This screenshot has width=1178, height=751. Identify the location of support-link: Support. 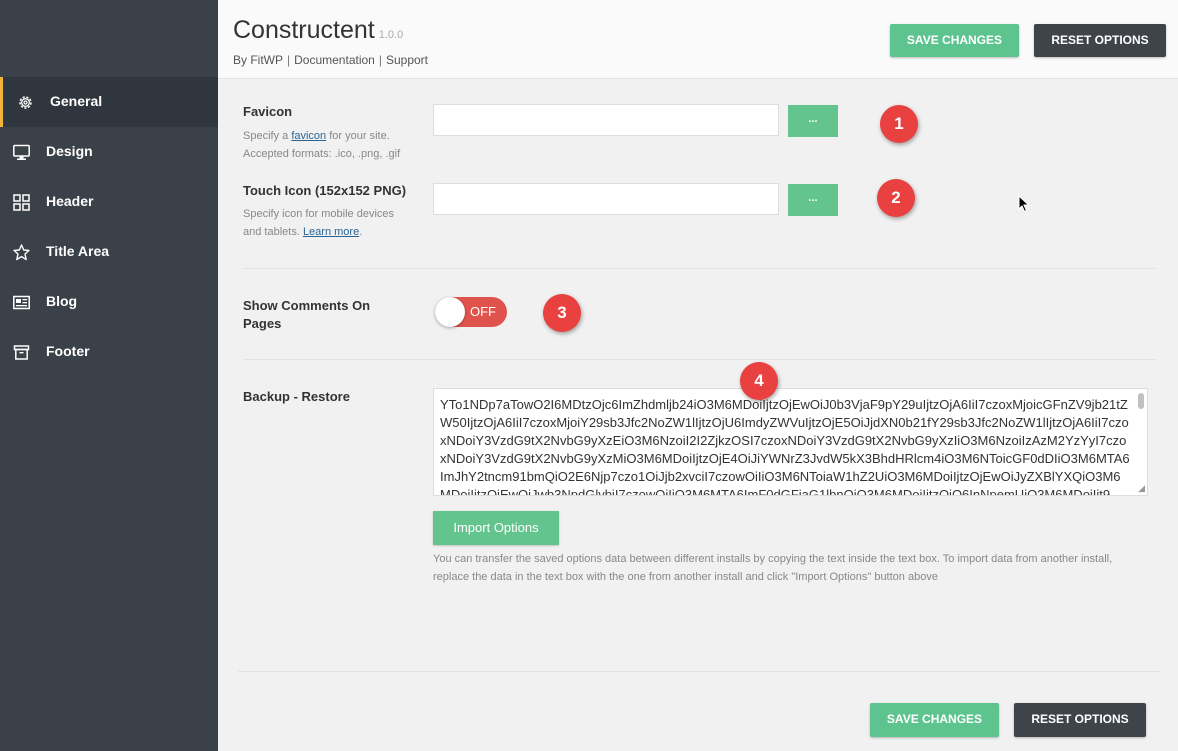
(407, 60).